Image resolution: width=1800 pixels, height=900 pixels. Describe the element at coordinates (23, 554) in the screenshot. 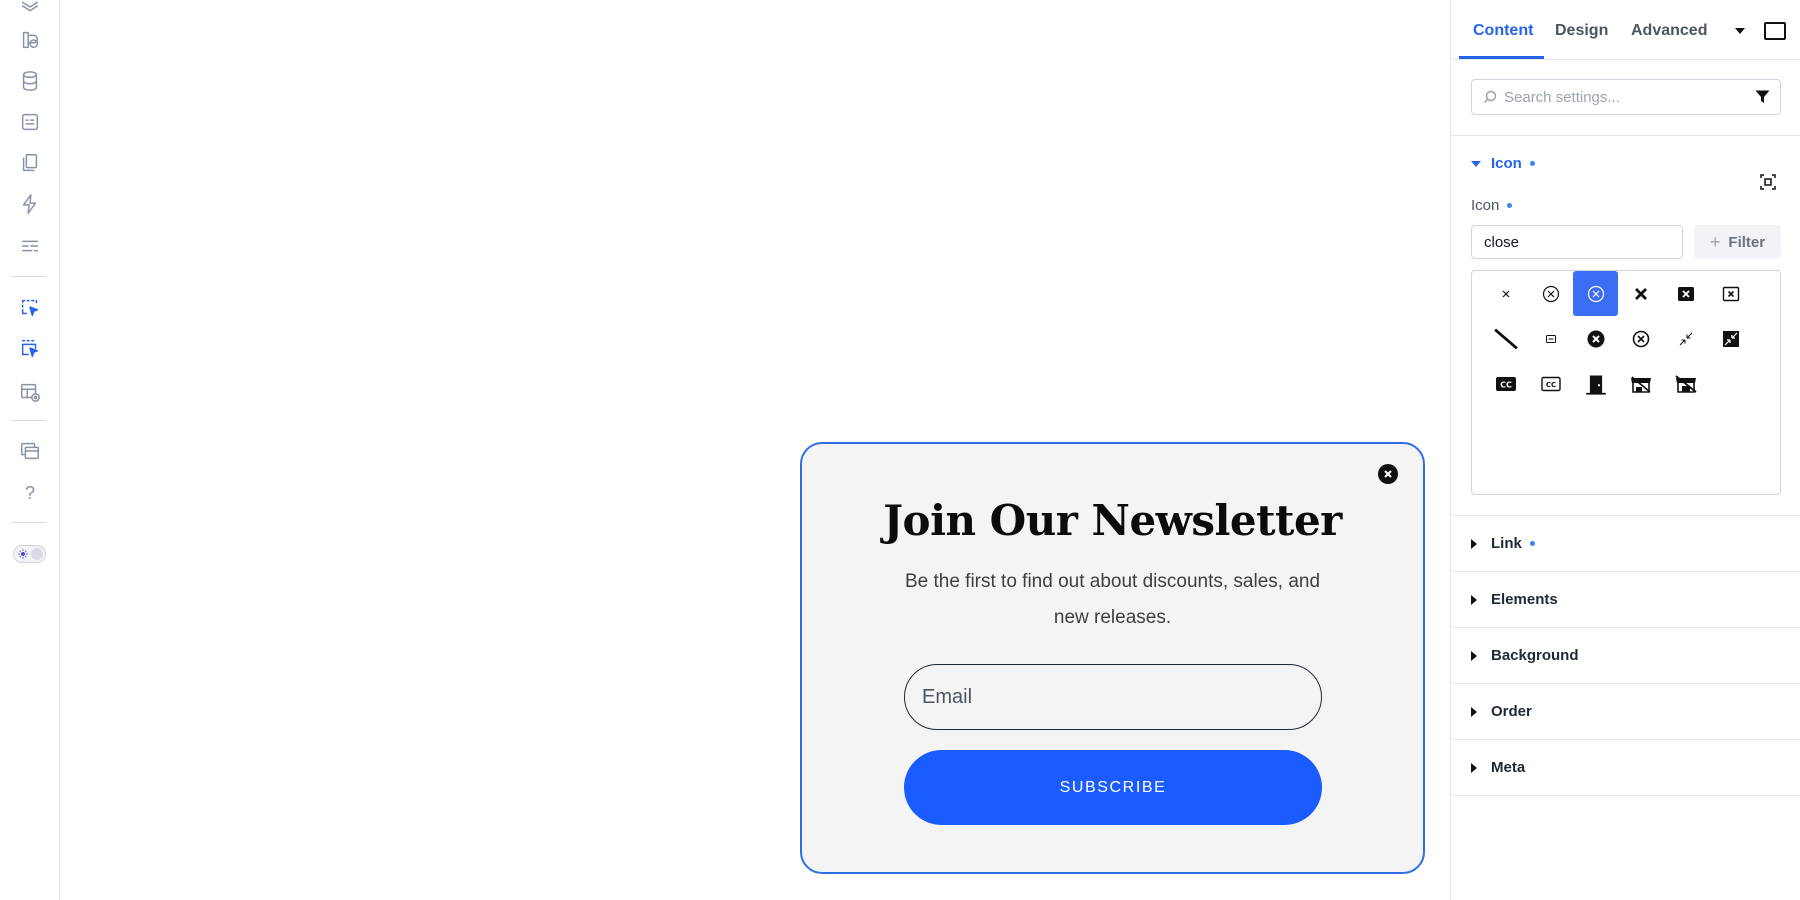

I see `sun-icon` at that location.